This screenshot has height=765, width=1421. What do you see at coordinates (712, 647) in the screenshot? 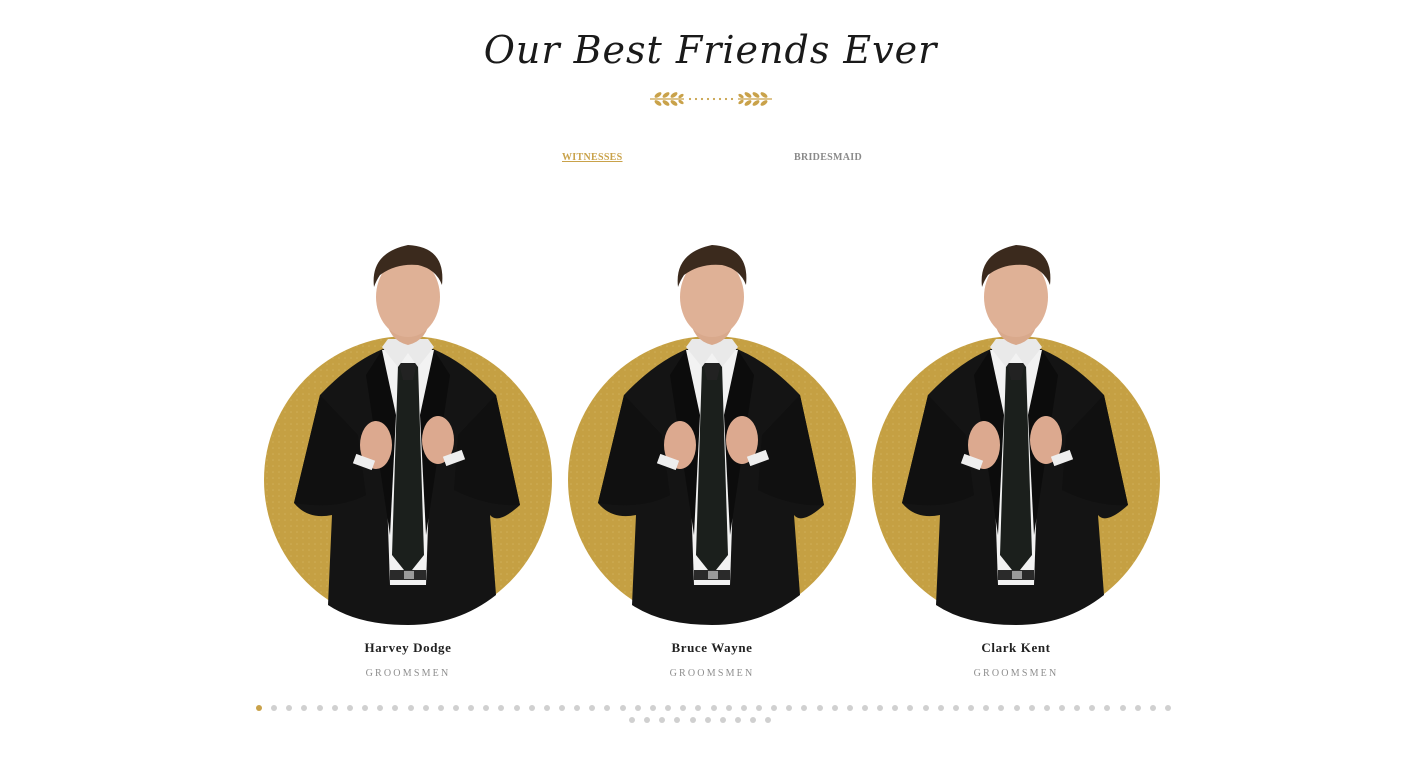
I see `friend-name: Bruce Wayne` at bounding box center [712, 647].